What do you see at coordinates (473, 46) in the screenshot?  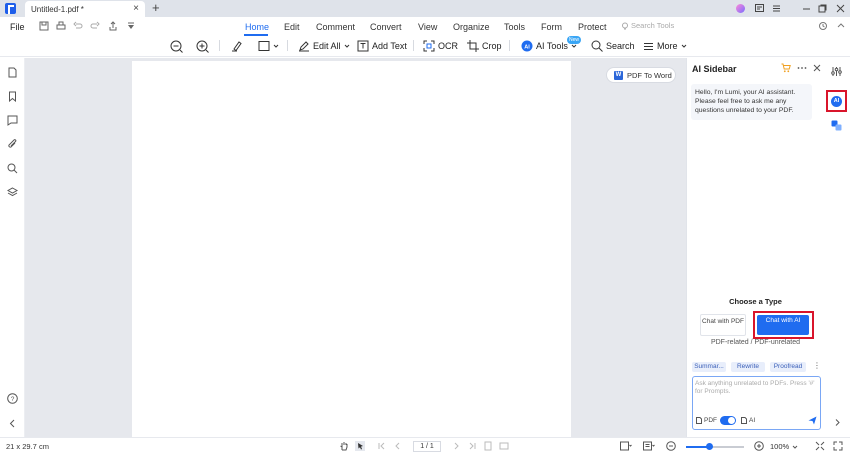 I see `crop-icon` at bounding box center [473, 46].